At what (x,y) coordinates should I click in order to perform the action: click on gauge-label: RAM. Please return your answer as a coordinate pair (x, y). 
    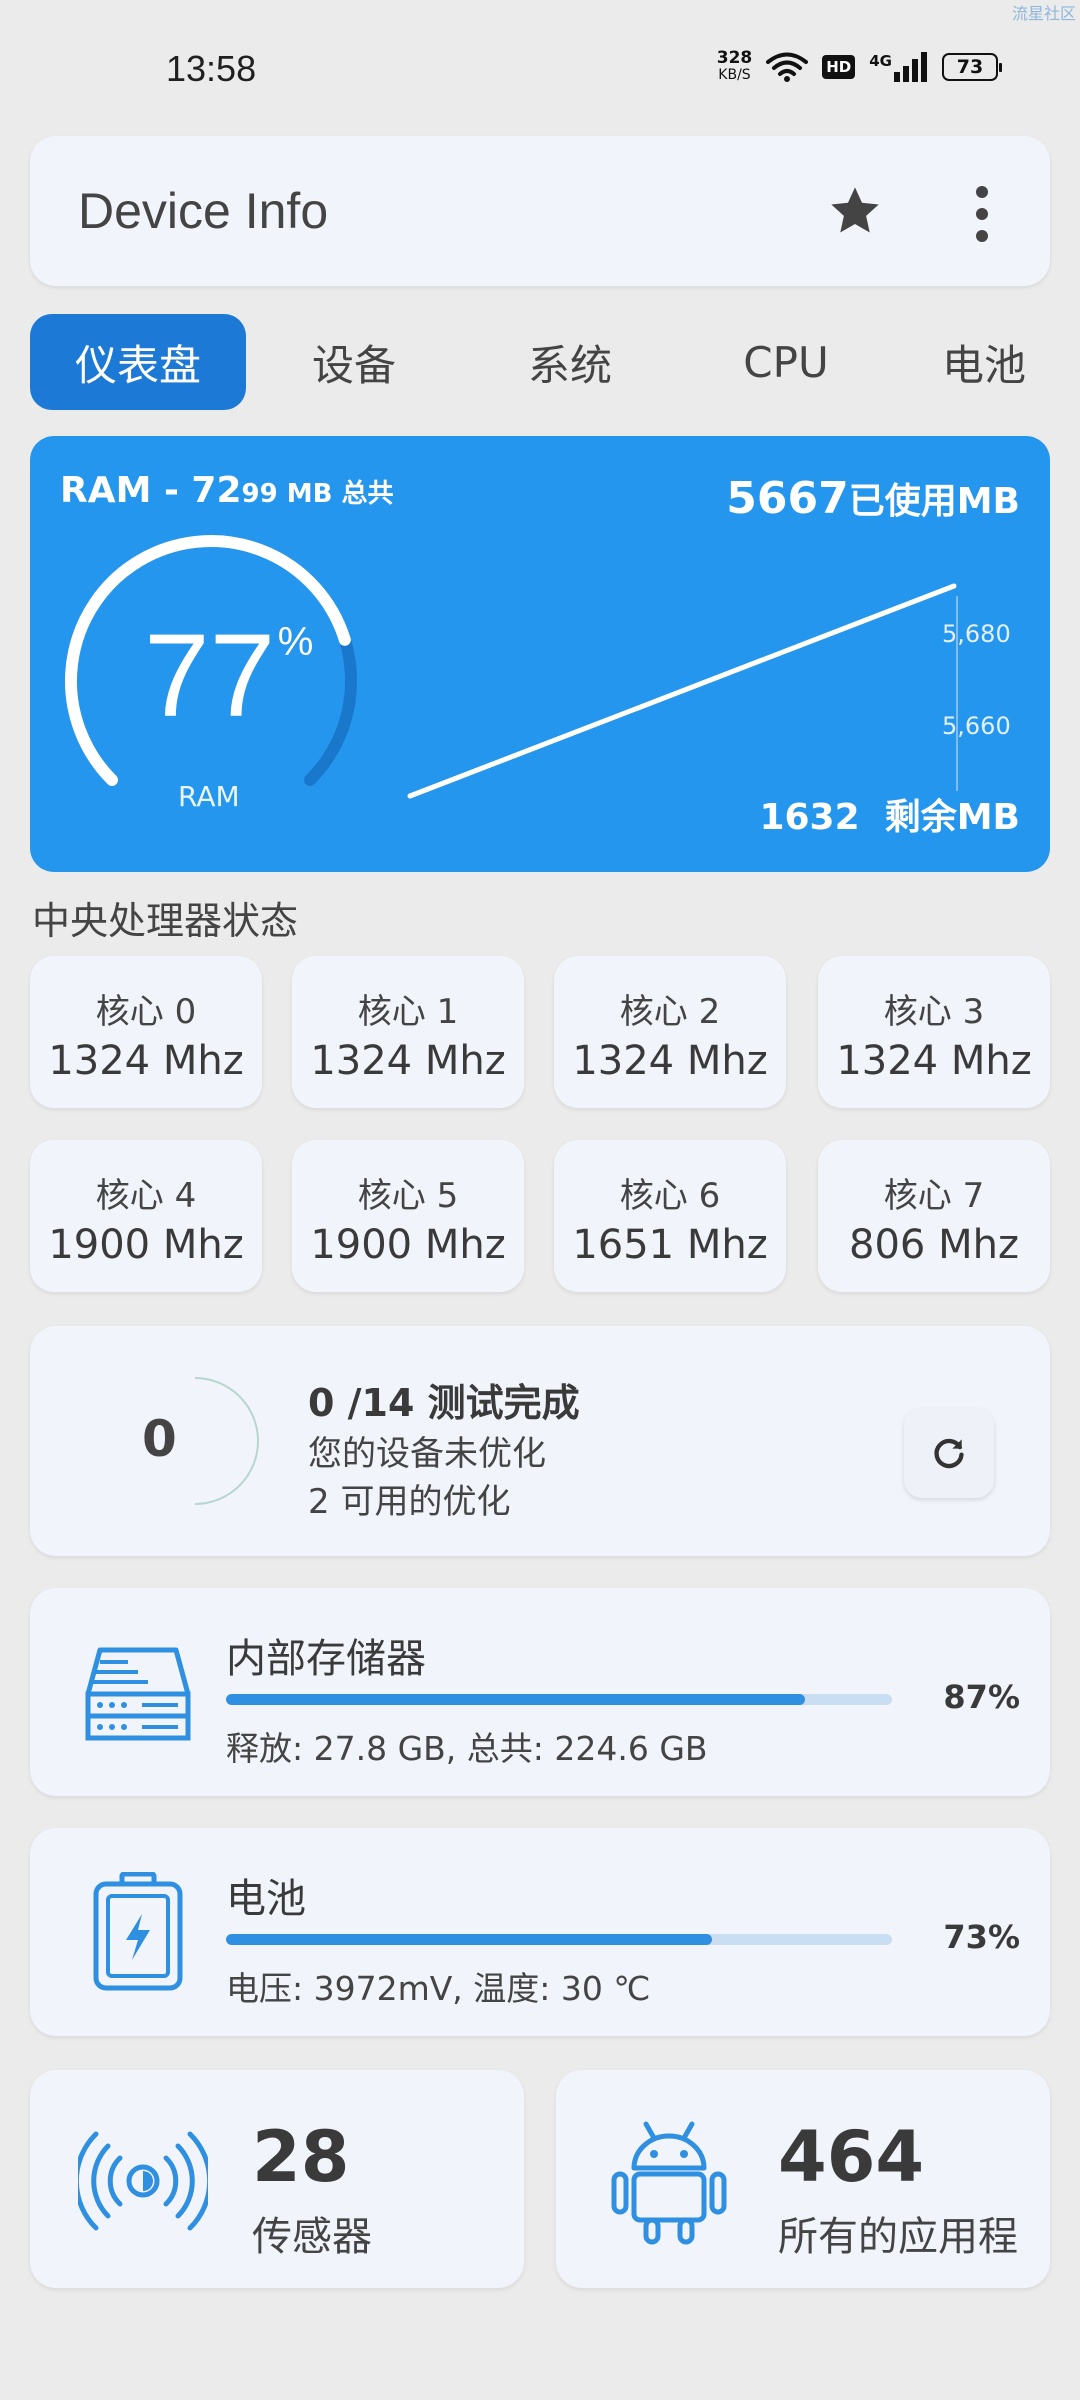
    Looking at the image, I should click on (209, 796).